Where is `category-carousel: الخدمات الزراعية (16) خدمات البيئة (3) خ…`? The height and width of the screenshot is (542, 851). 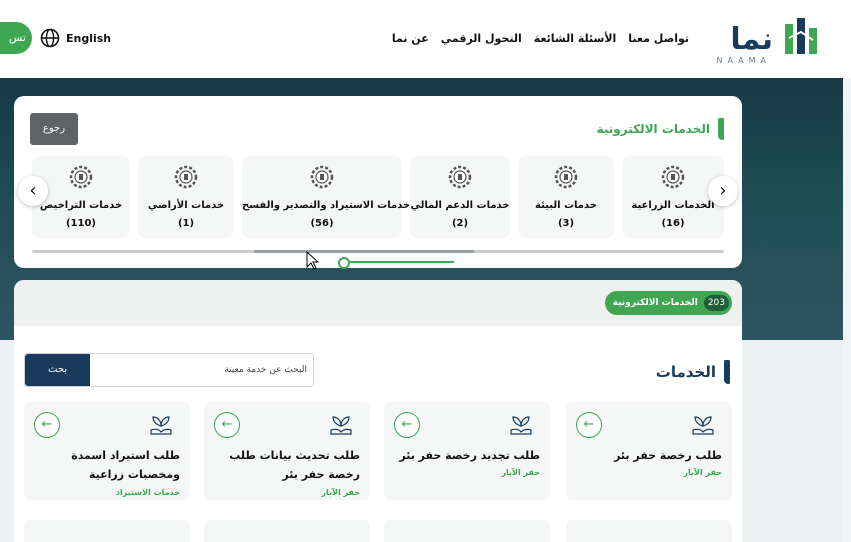
category-carousel: الخدمات الزراعية (16) خدمات البيئة (3) خ… is located at coordinates (378, 197).